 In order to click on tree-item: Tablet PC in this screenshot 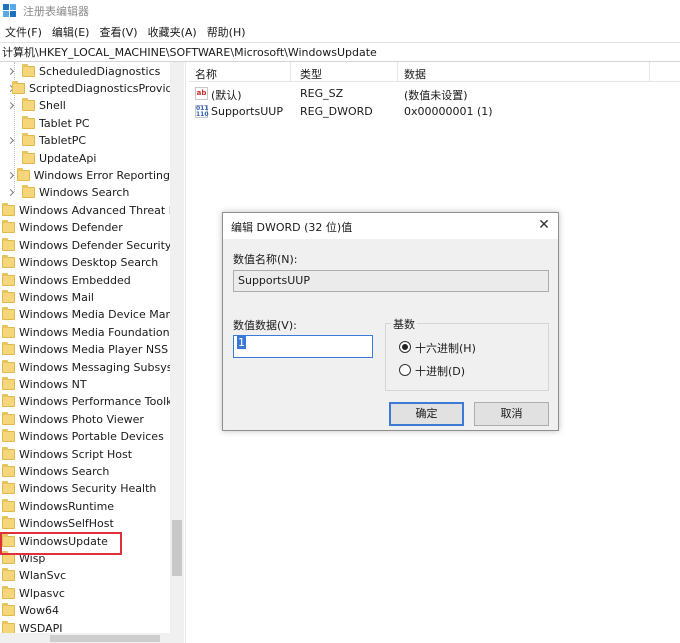, I will do `click(85, 123)`.